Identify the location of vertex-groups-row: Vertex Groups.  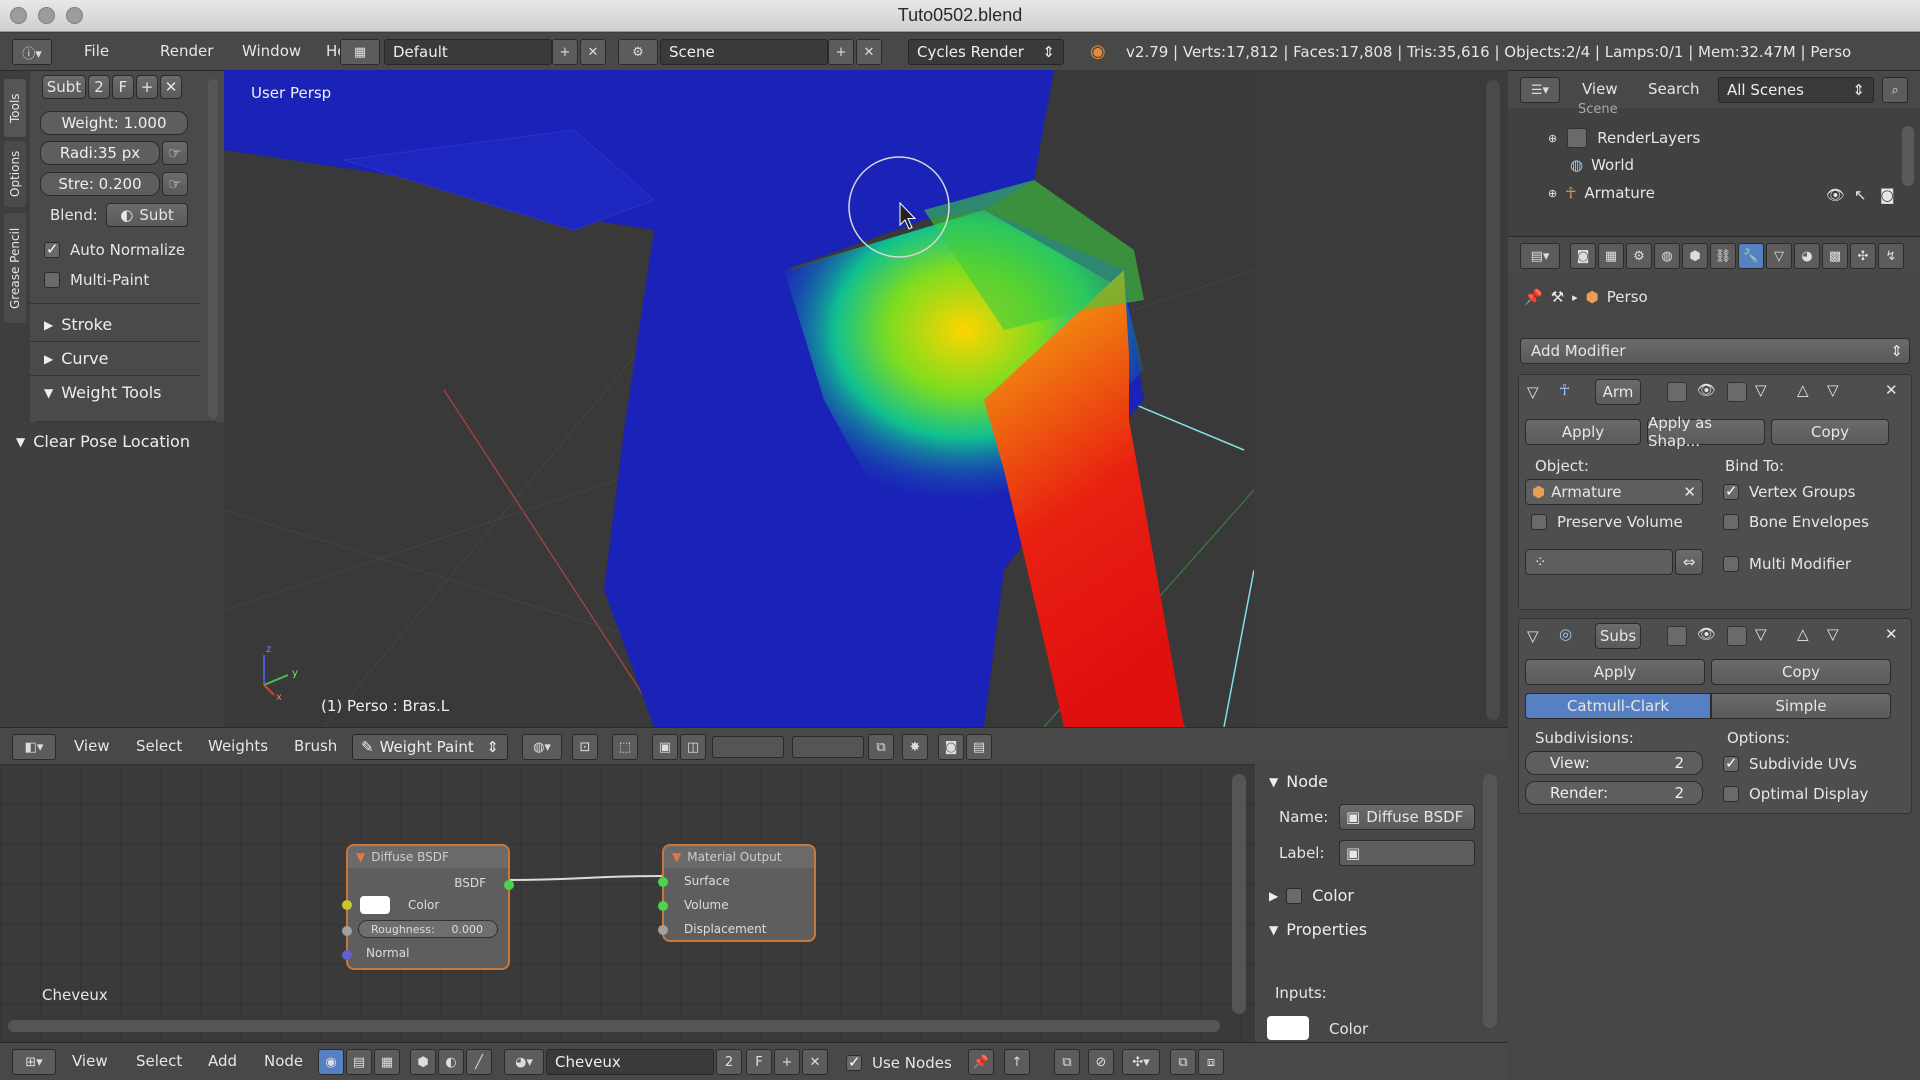
(1789, 491).